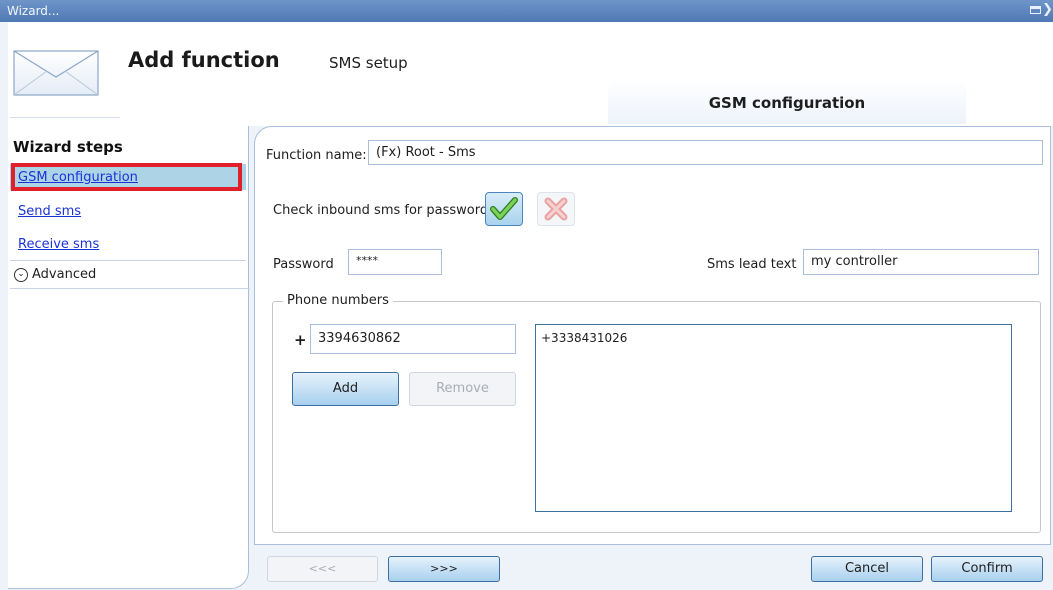  What do you see at coordinates (68, 147) in the screenshot?
I see `sidebar-title: Wizard steps` at bounding box center [68, 147].